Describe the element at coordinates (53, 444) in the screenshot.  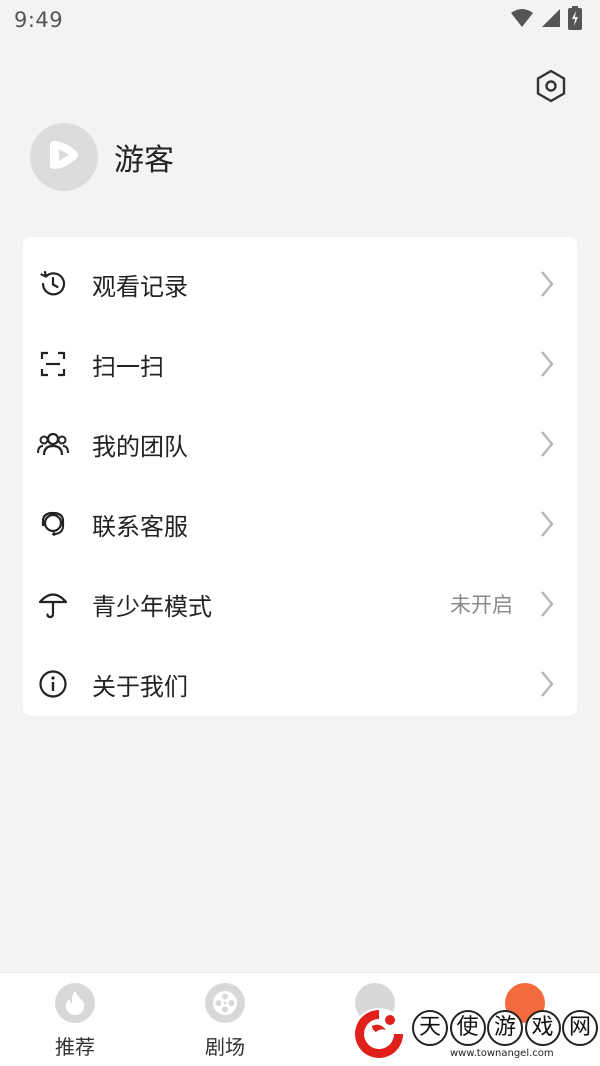
I see `team-icon` at that location.